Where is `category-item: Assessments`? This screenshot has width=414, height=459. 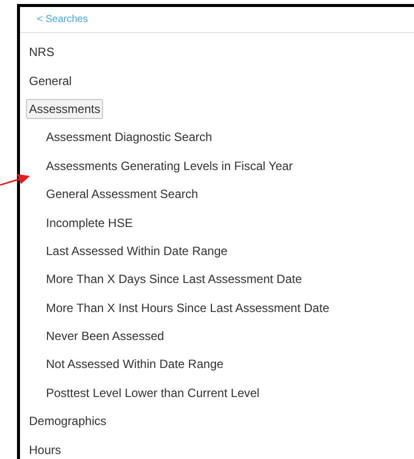 category-item: Assessments is located at coordinates (65, 108).